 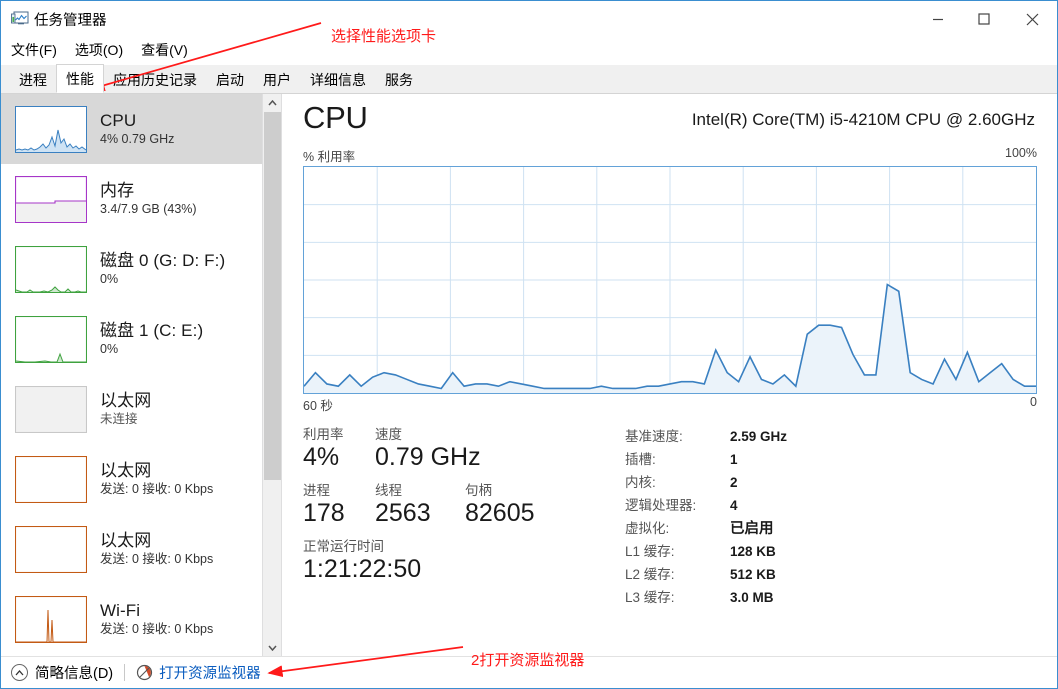 I want to click on open-resource-monitor-label: 打开资源监视器, so click(x=210, y=674).